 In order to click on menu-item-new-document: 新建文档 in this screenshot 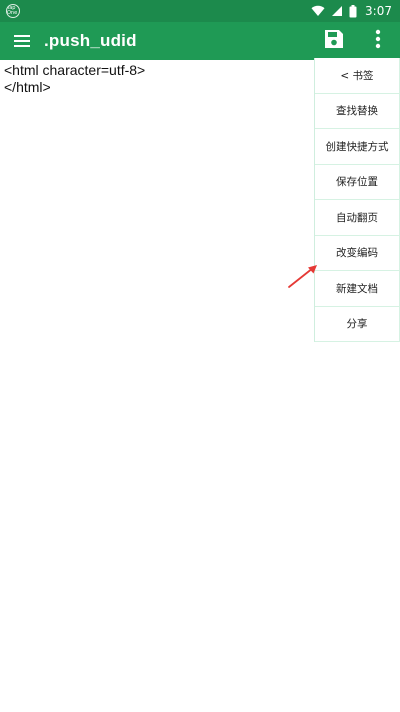, I will do `click(357, 289)`.